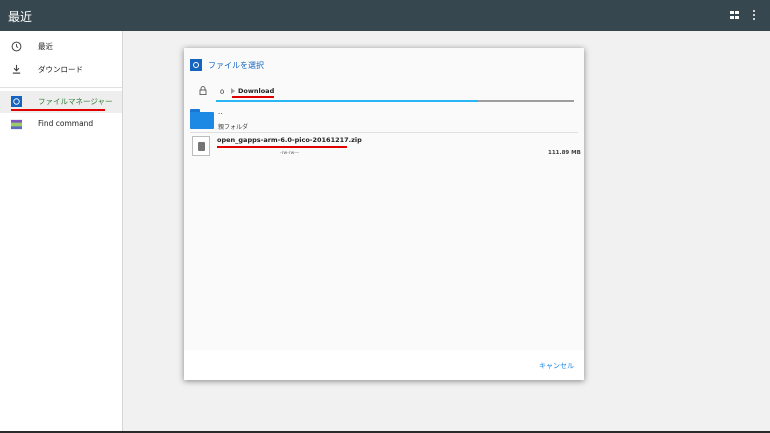  I want to click on row-divider, so click(384, 132).